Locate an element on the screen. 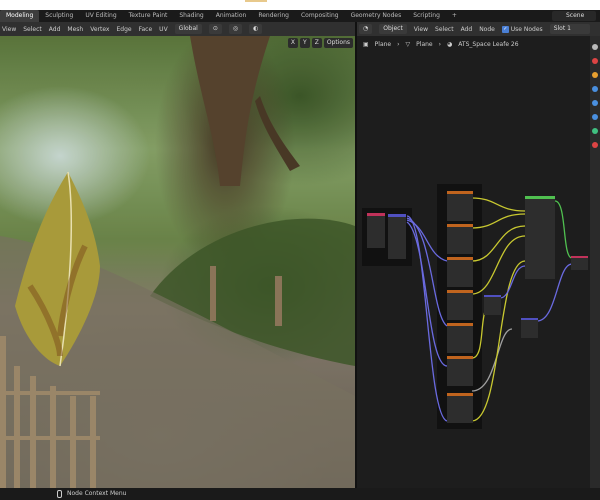 The image size is (600, 500). axis-y-toggle: Y is located at coordinates (305, 43).